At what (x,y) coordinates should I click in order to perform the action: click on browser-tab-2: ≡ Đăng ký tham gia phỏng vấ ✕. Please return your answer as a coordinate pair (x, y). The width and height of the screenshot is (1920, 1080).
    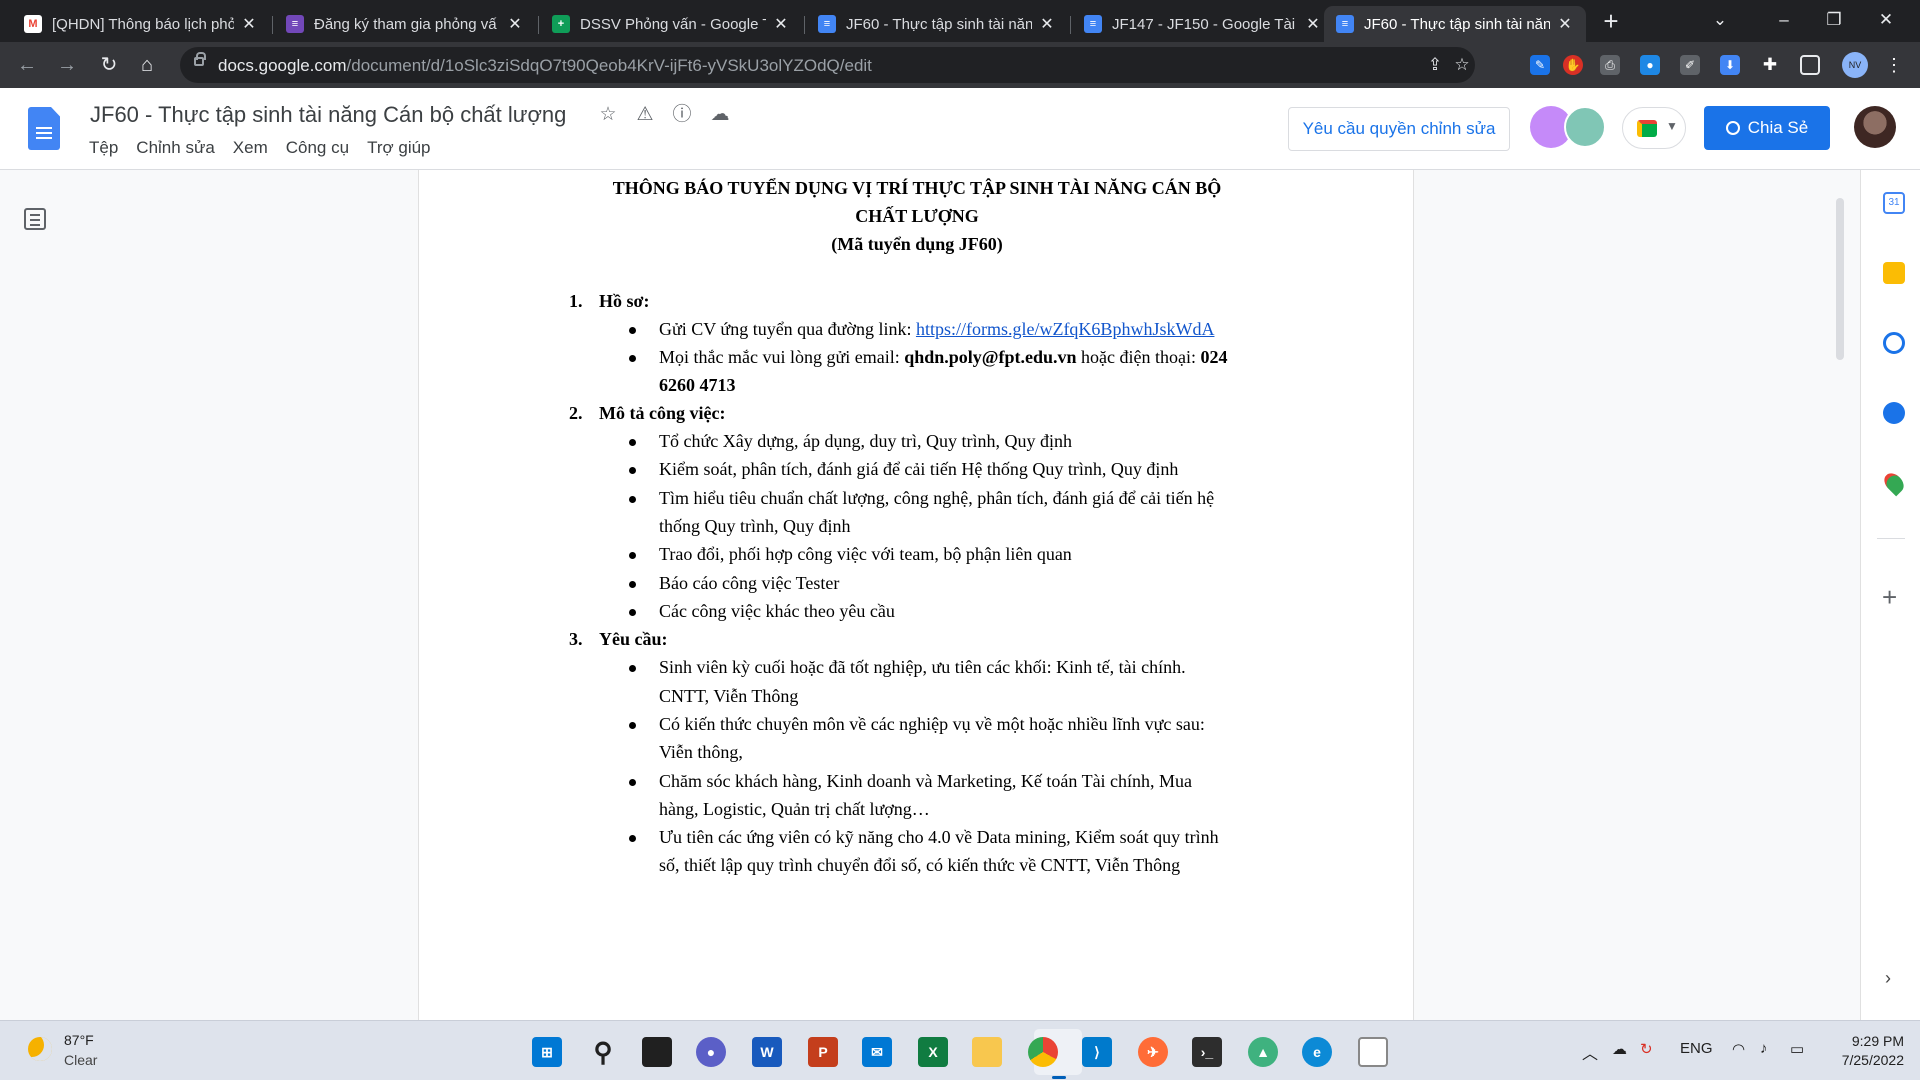
    Looking at the image, I should click on (405, 24).